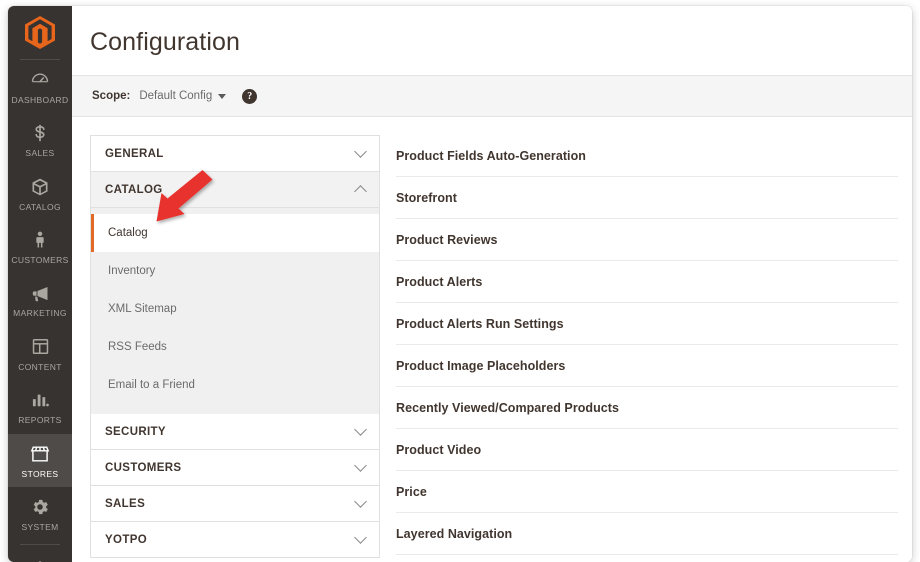 The image size is (920, 562). What do you see at coordinates (134, 153) in the screenshot?
I see `config-group-label: GENERAL` at bounding box center [134, 153].